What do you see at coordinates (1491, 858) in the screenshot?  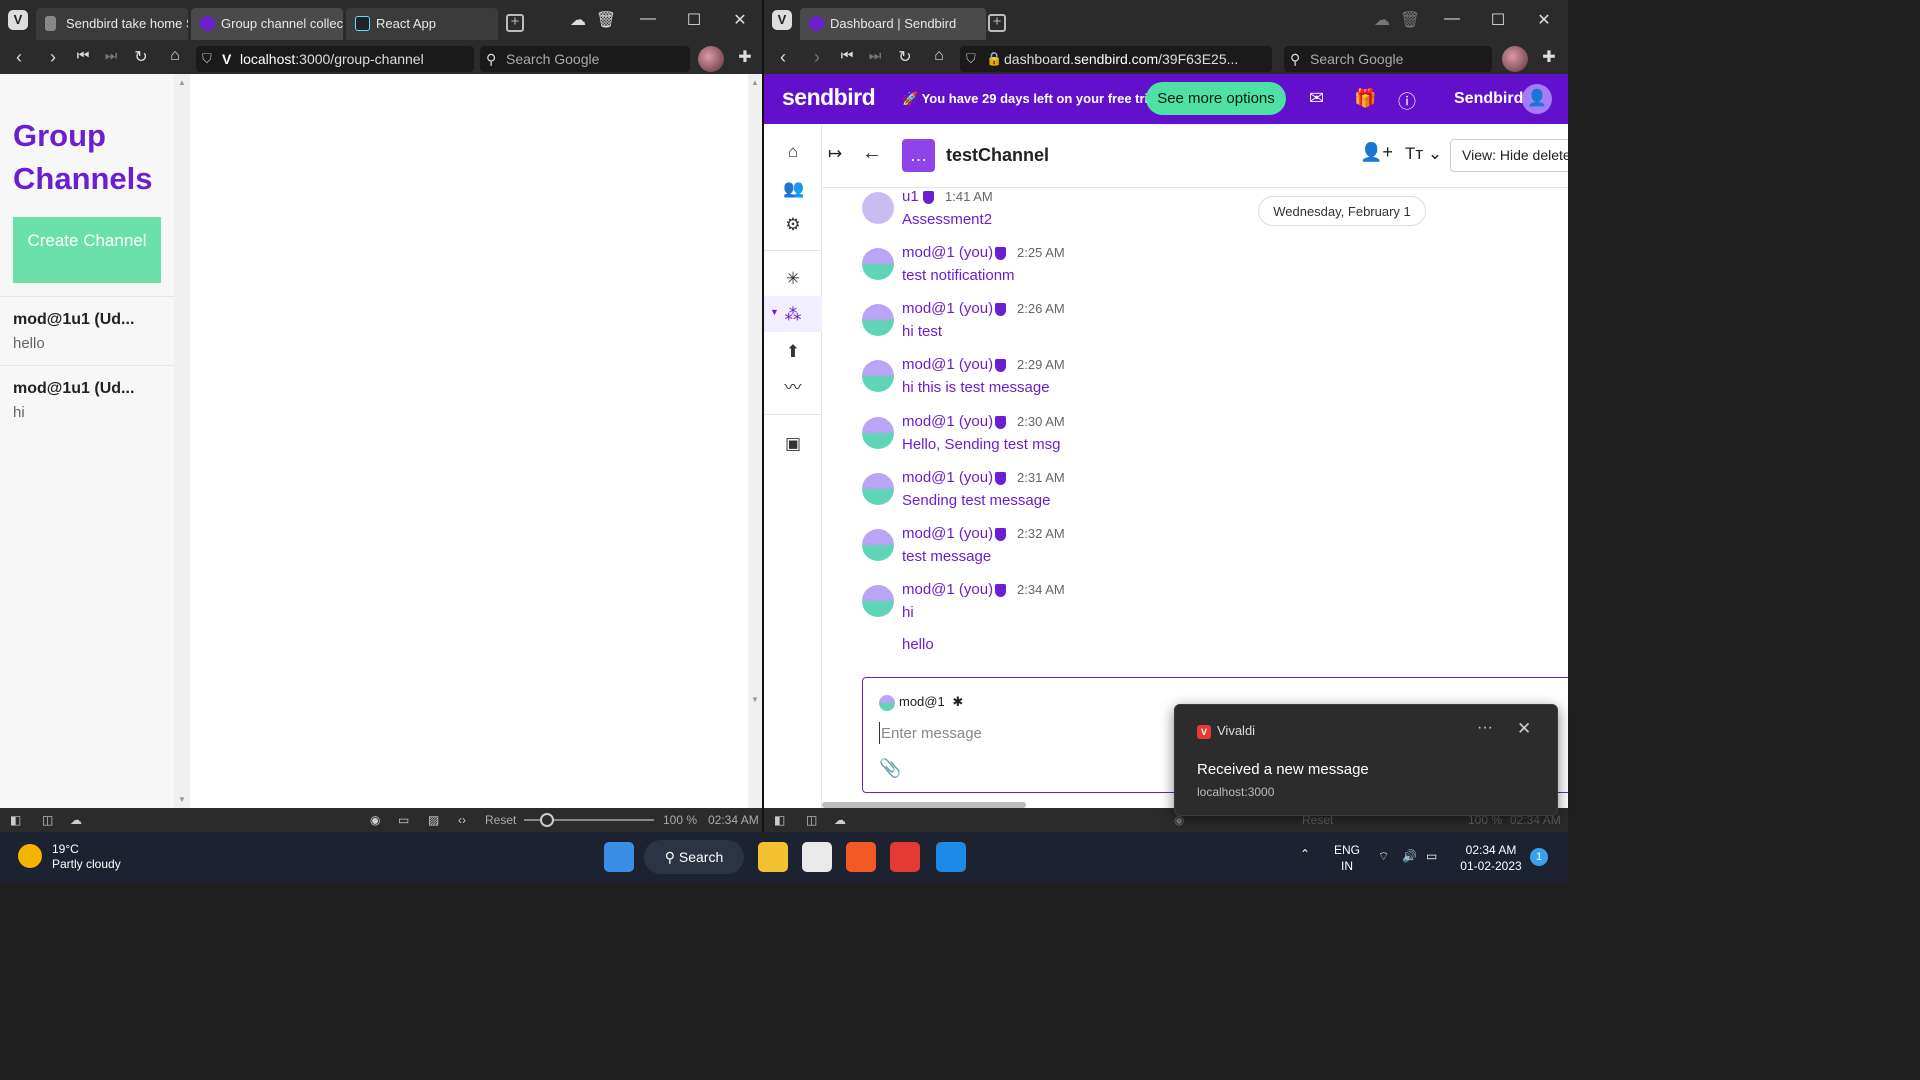 I see `system-clock: 02:34 AM 01-02-2023` at bounding box center [1491, 858].